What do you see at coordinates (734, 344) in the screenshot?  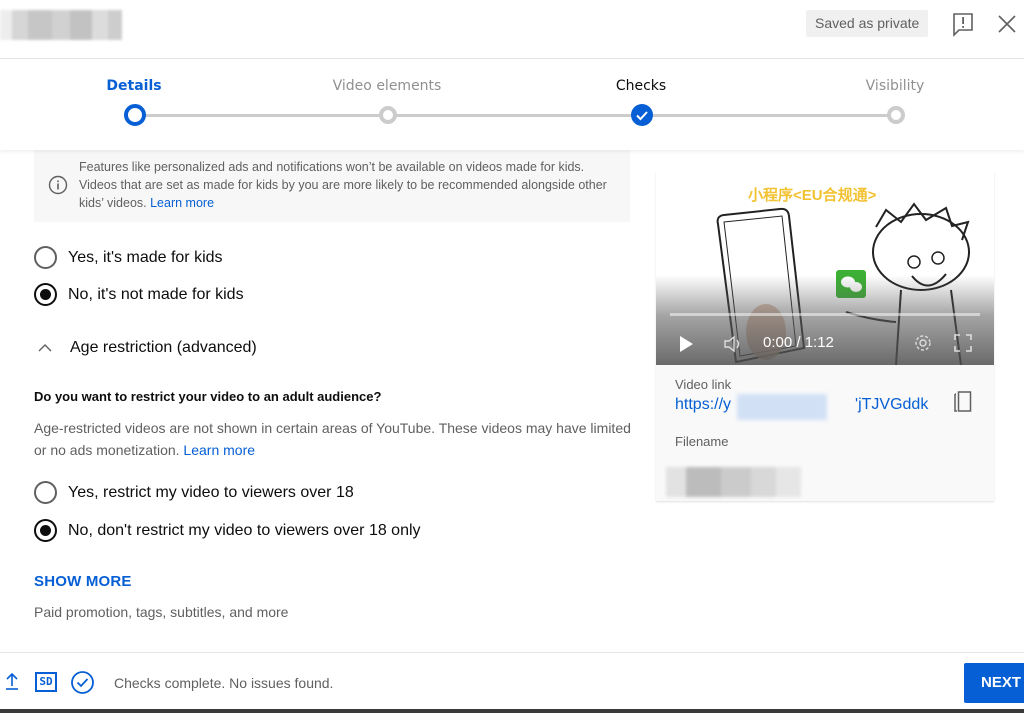 I see `volume-icon` at bounding box center [734, 344].